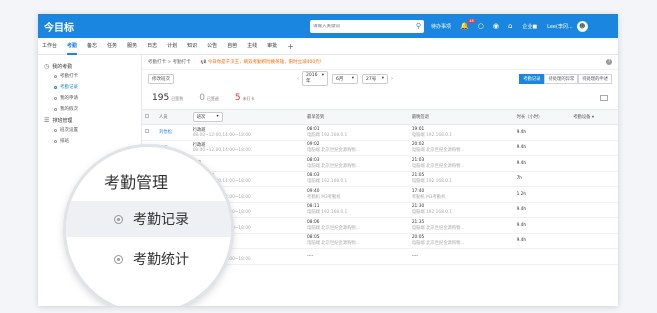 Image resolution: width=657 pixels, height=313 pixels. I want to click on nav-item-knowledge: 知识, so click(192, 46).